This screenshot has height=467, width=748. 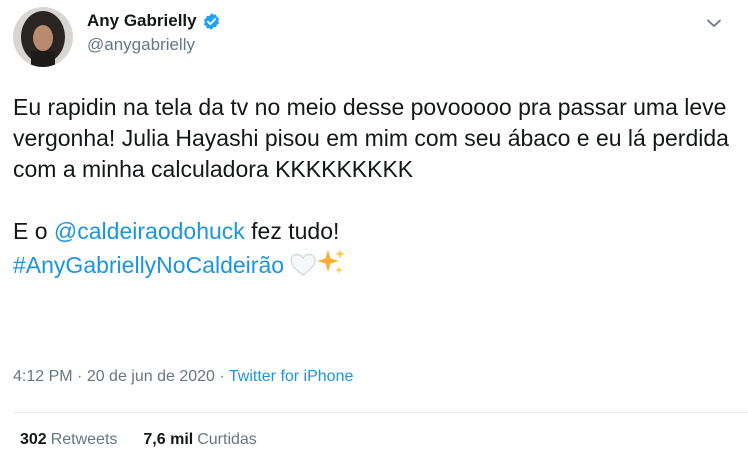 What do you see at coordinates (227, 439) in the screenshot?
I see `likes-label: Curtidas` at bounding box center [227, 439].